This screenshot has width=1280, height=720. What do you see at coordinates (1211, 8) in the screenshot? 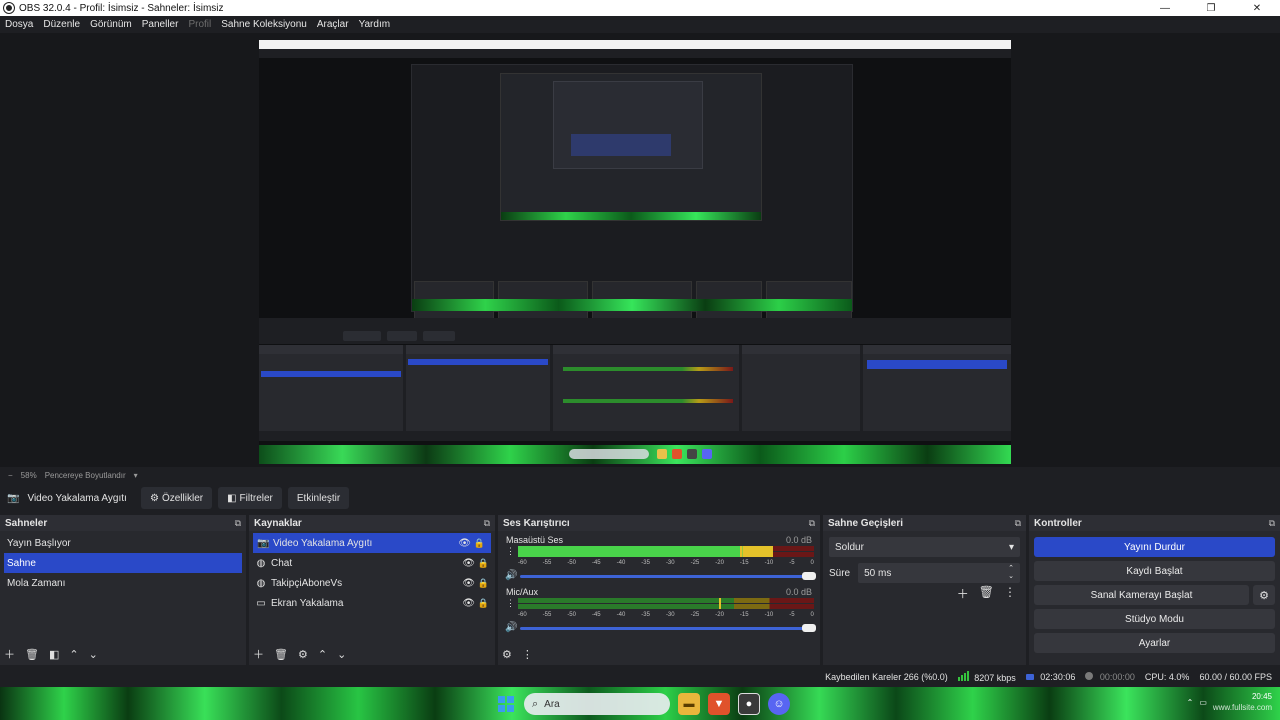
I see `maximize-button: ❐` at bounding box center [1211, 8].